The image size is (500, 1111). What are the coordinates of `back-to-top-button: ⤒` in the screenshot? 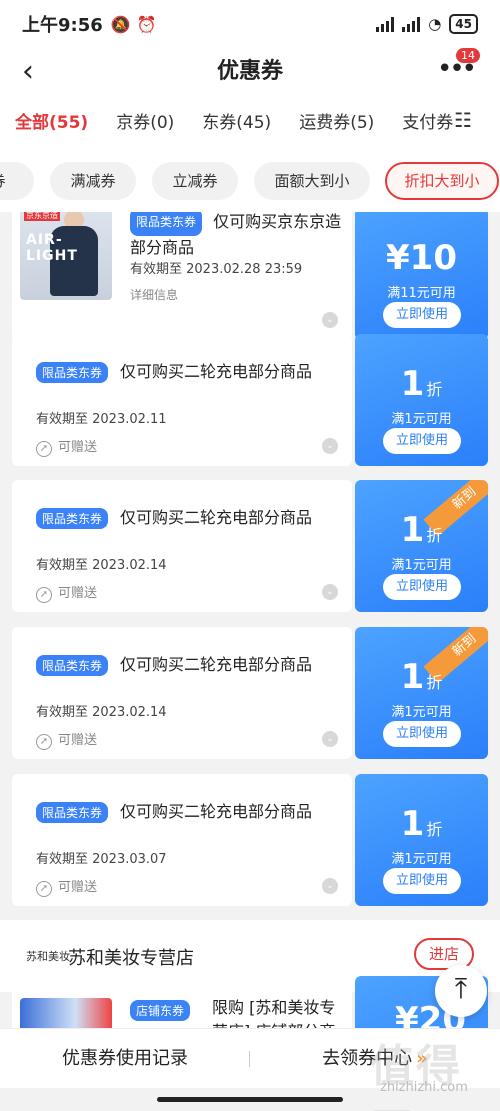 It's located at (461, 991).